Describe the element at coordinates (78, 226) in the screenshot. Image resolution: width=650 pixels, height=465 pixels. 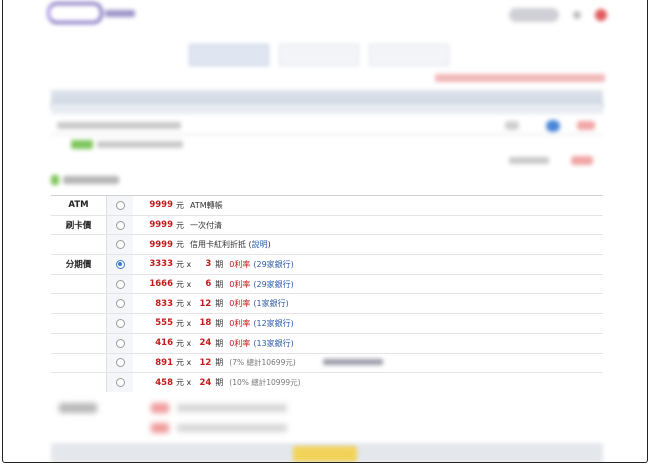
I see `category-label: 刷卡價` at that location.